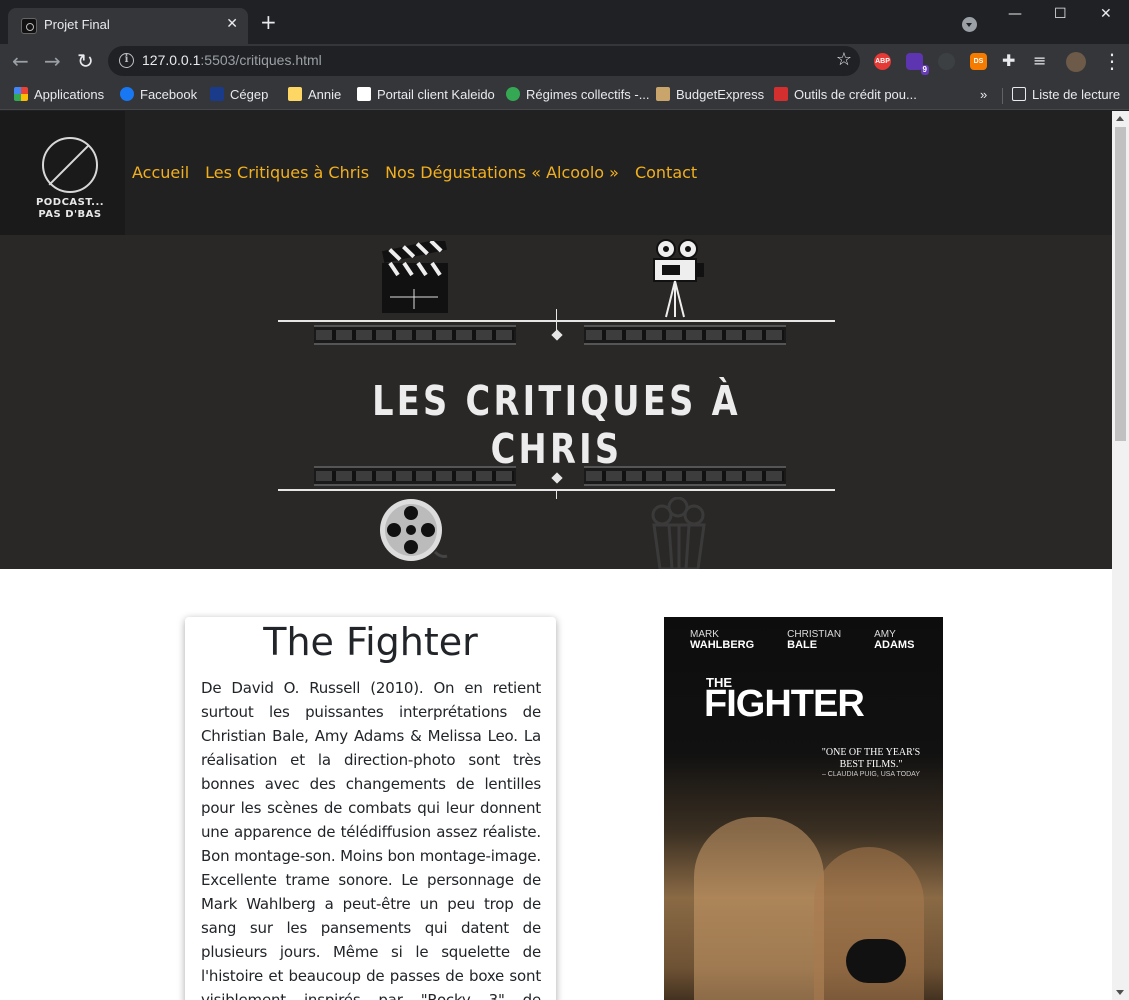 The width and height of the screenshot is (1129, 1000). What do you see at coordinates (557, 478) in the screenshot?
I see `diamond-ornament-bottom` at bounding box center [557, 478].